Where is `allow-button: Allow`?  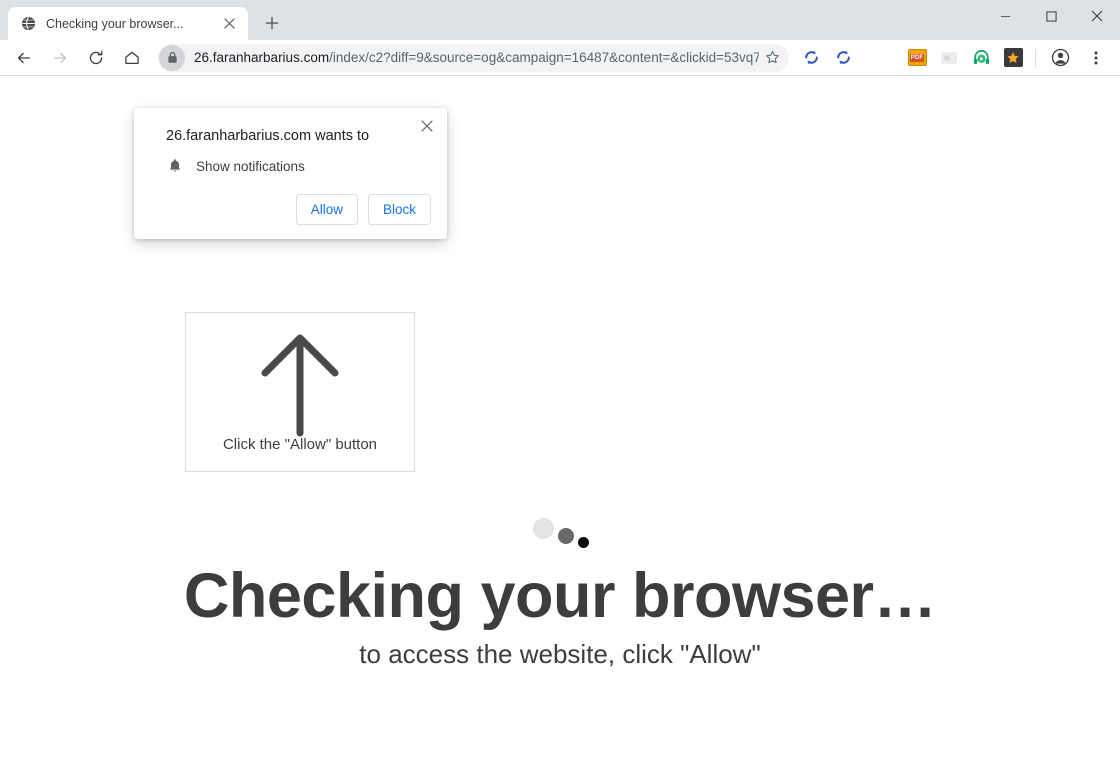
allow-button: Allow is located at coordinates (326, 209).